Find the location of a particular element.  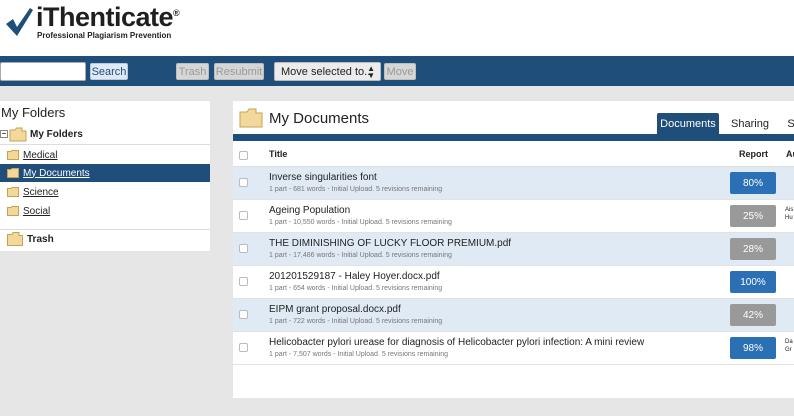

sidebar-item-label: My Documents is located at coordinates (56, 173).